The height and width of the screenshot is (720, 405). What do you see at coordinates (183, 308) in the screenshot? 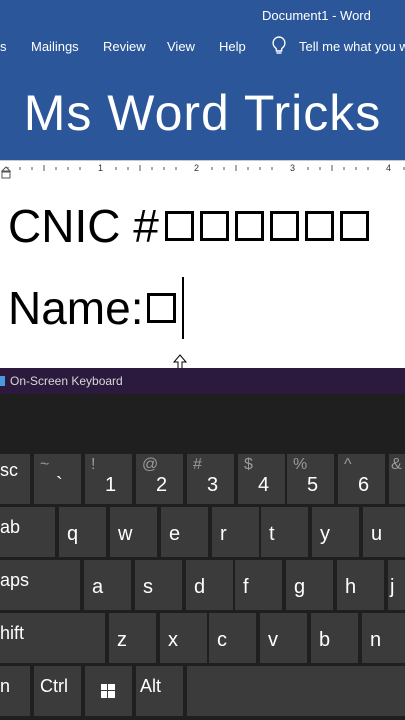
I see `text-cursor` at bounding box center [183, 308].